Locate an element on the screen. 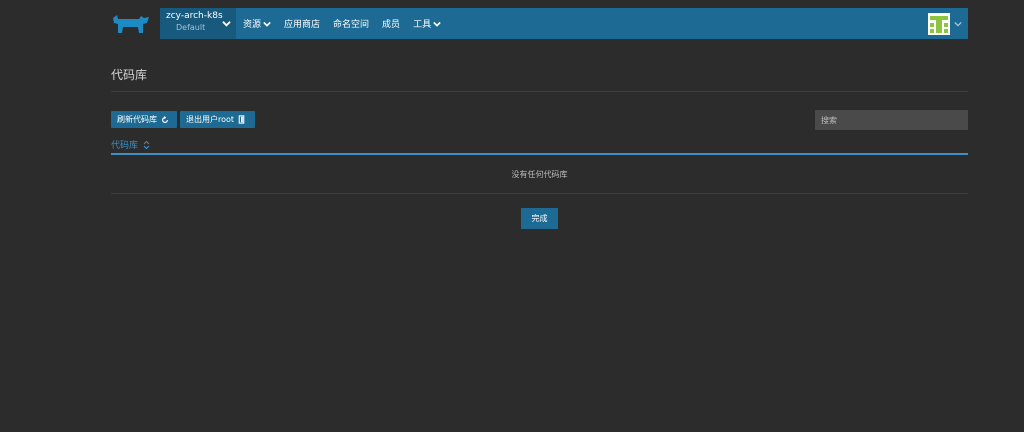  button-label: 完成 is located at coordinates (539, 218).